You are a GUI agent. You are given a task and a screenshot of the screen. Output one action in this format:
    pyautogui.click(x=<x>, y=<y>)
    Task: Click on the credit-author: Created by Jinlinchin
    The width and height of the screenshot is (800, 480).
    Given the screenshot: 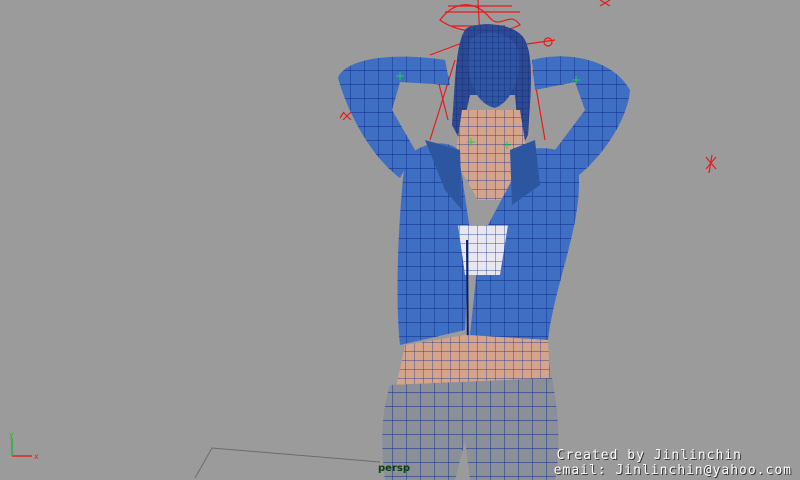 What is the action you would take?
    pyautogui.click(x=649, y=455)
    